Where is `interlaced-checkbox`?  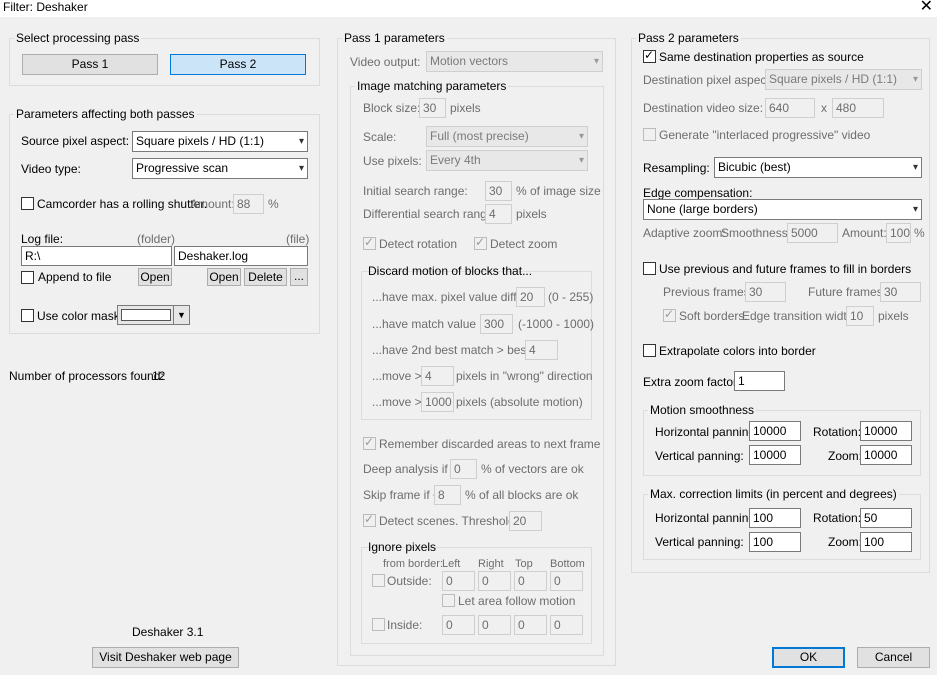
interlaced-checkbox is located at coordinates (649, 134).